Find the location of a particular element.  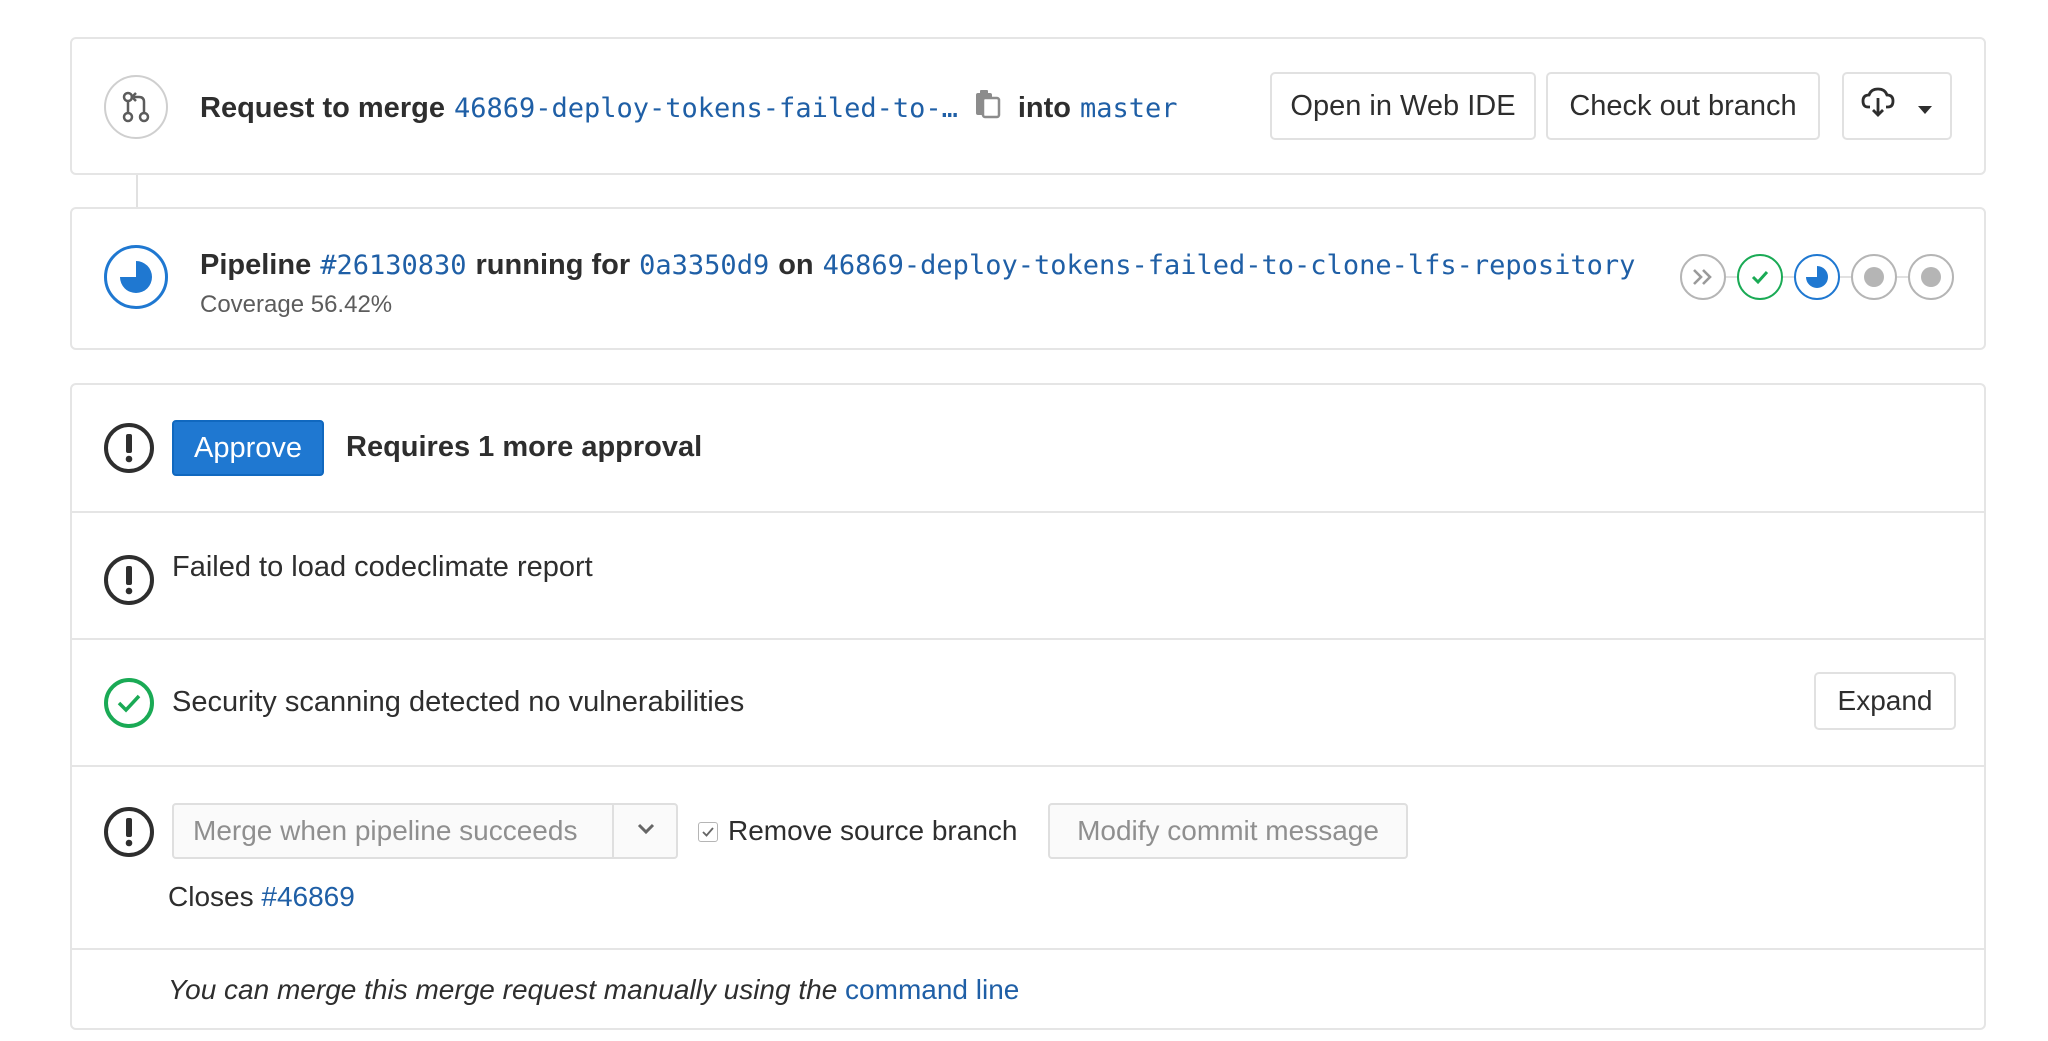

copy-branch-icon is located at coordinates (988, 108).